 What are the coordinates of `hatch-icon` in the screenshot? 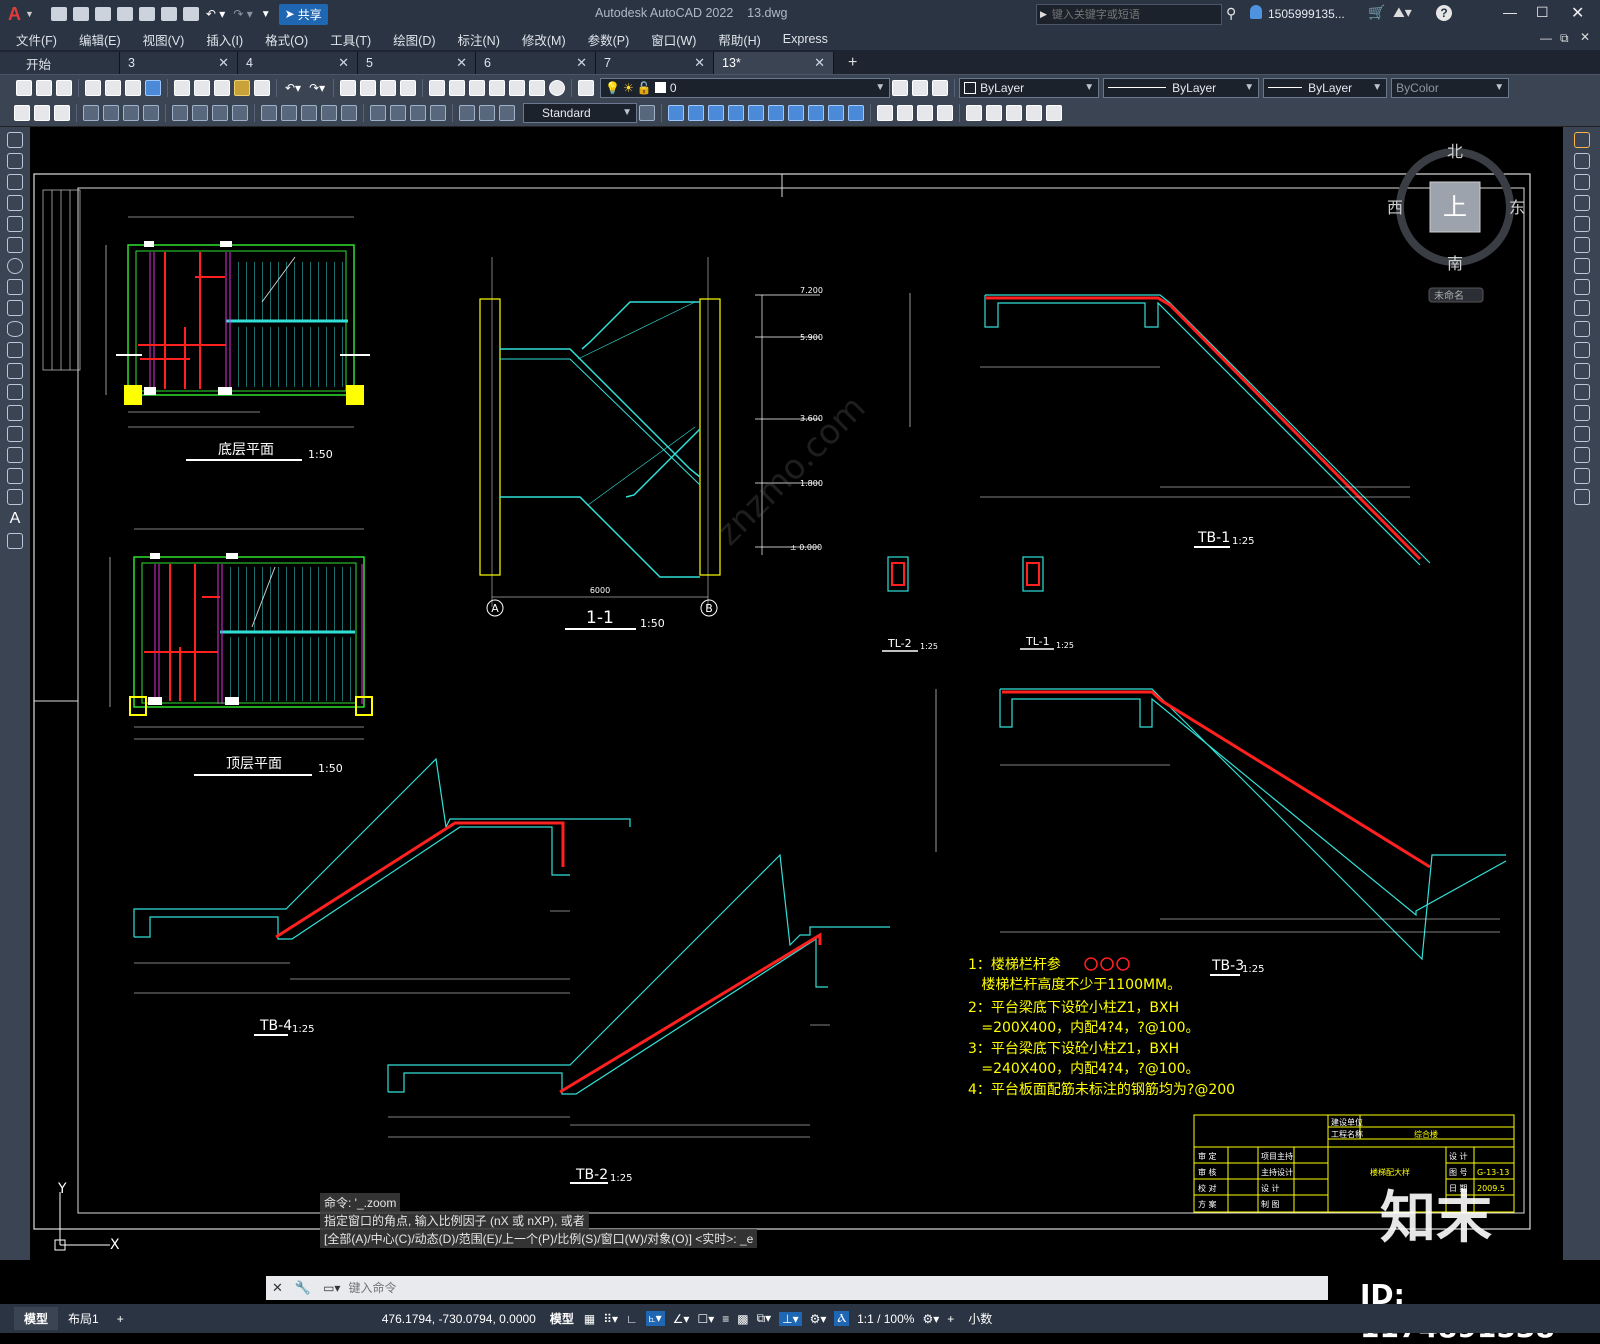 It's located at (15, 434).